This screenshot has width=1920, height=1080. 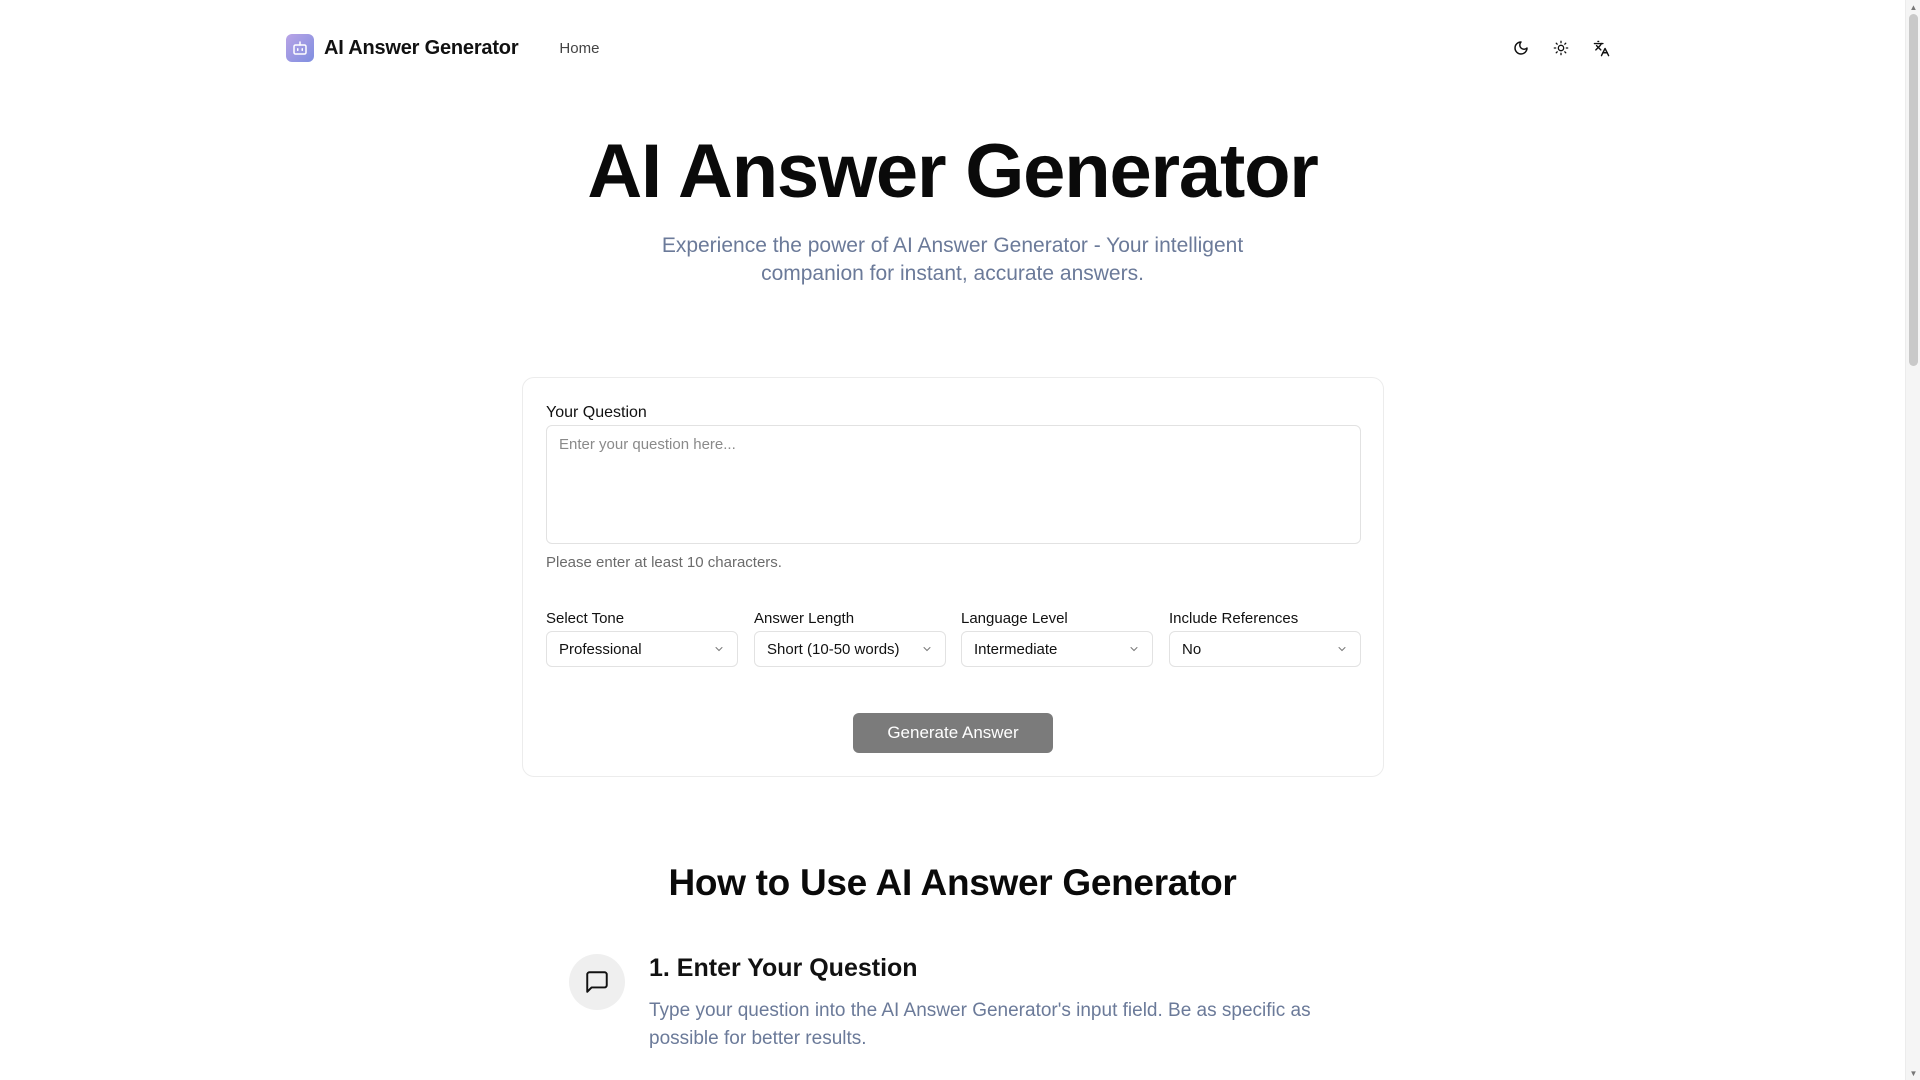 I want to click on translate-icon, so click(x=1601, y=48).